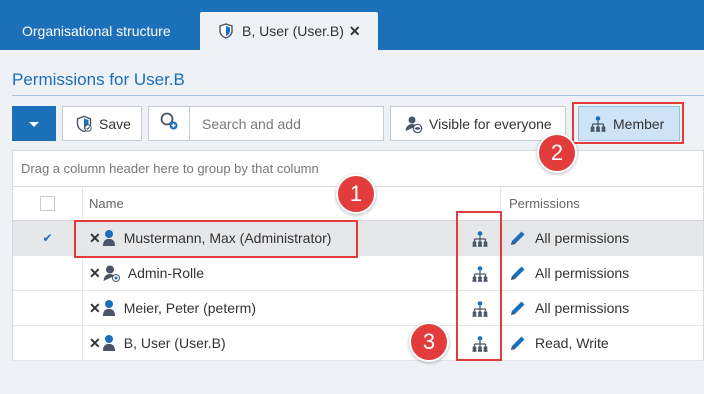  I want to click on search-input, so click(286, 123).